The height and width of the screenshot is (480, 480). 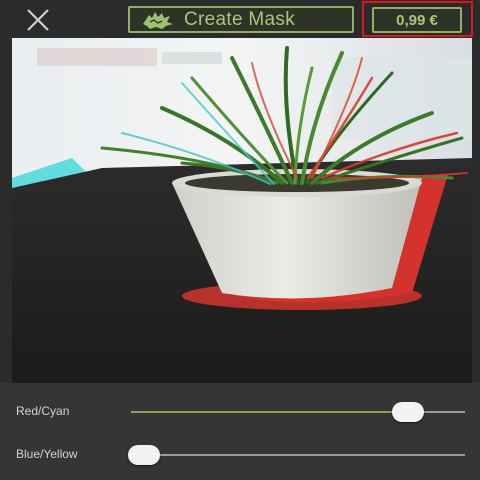 I want to click on create-mask-button: Create Mask, so click(x=241, y=19).